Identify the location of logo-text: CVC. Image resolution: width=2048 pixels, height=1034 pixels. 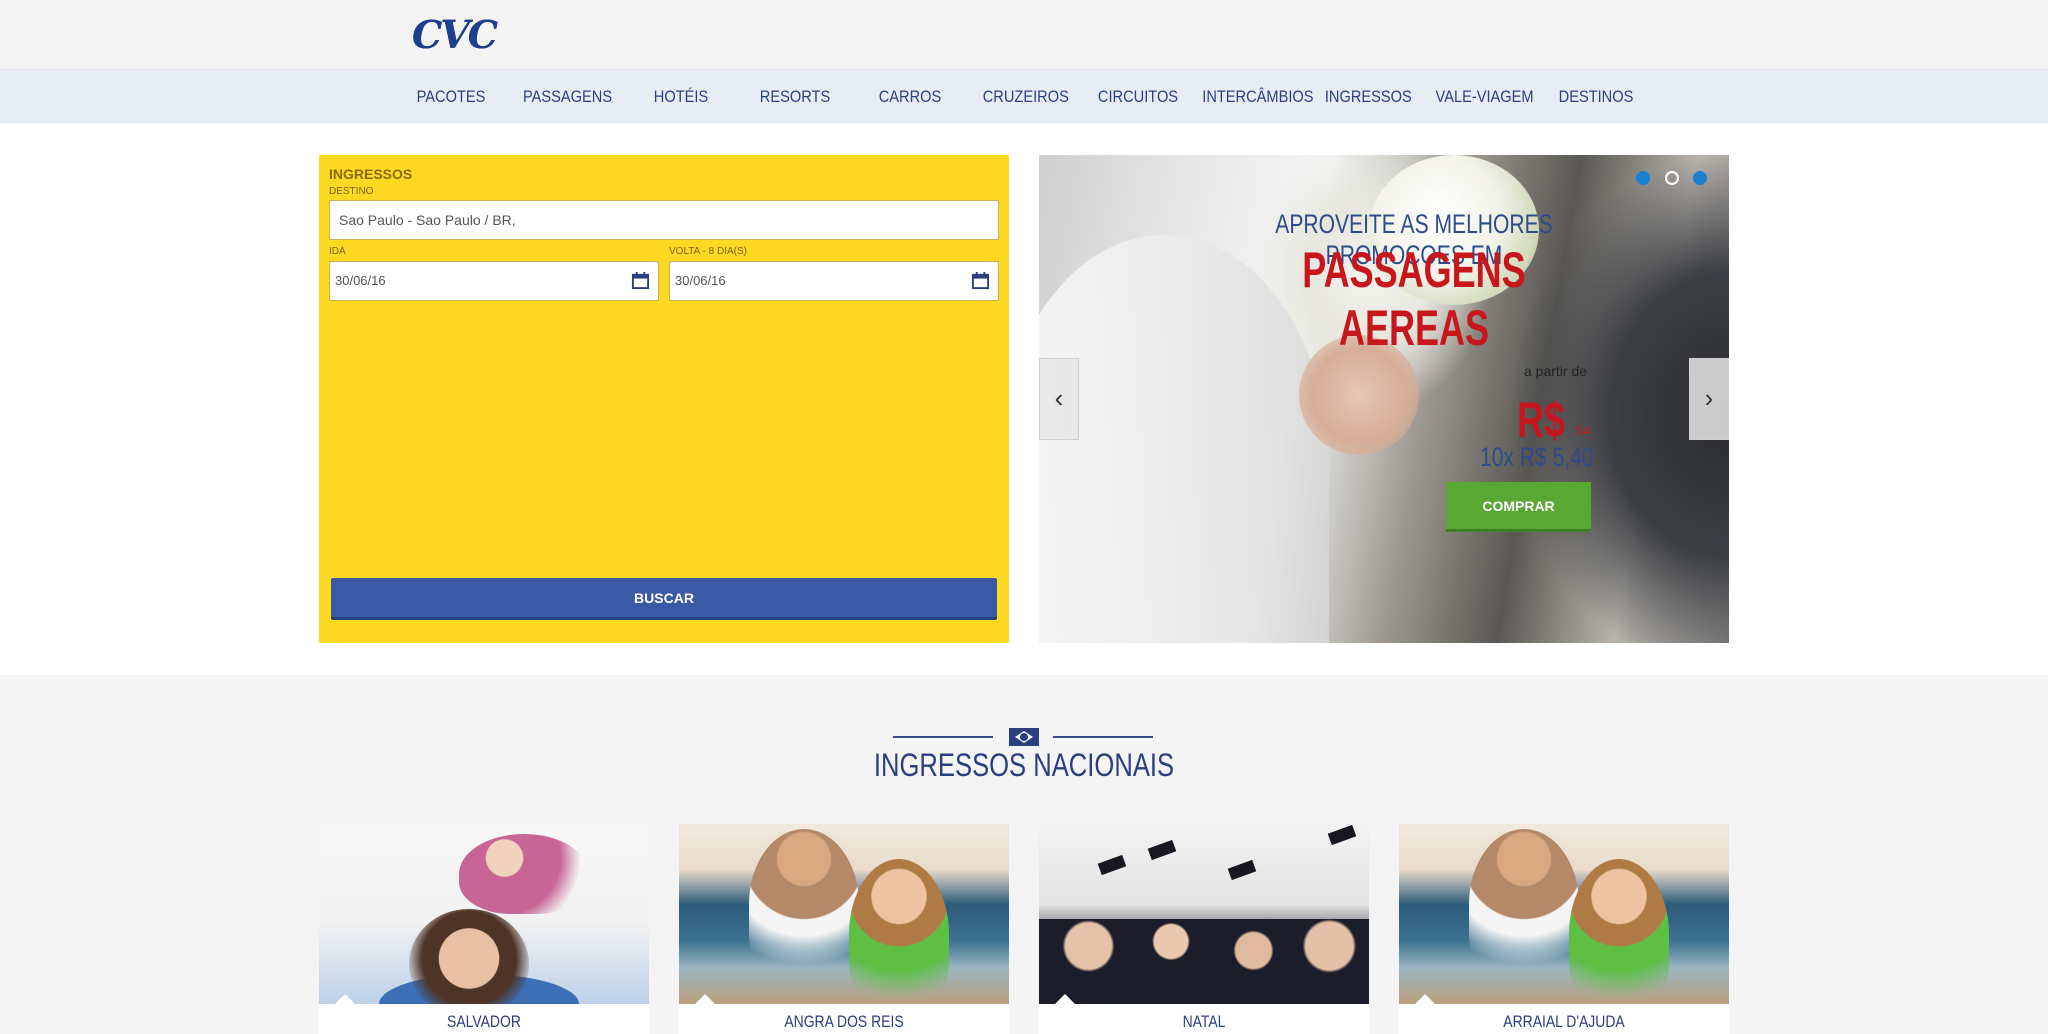
(455, 34).